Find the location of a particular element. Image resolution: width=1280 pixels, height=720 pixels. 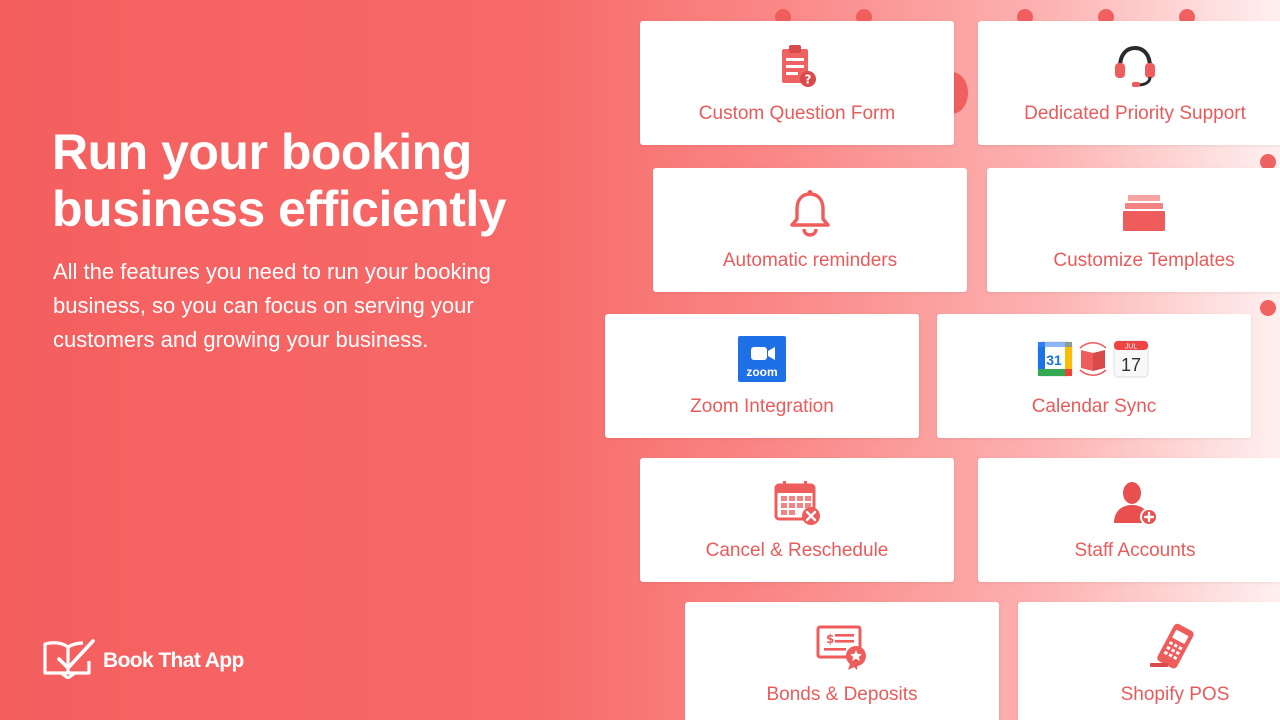

hero-title: Run your booking business efficiently is located at coordinates (279, 180).